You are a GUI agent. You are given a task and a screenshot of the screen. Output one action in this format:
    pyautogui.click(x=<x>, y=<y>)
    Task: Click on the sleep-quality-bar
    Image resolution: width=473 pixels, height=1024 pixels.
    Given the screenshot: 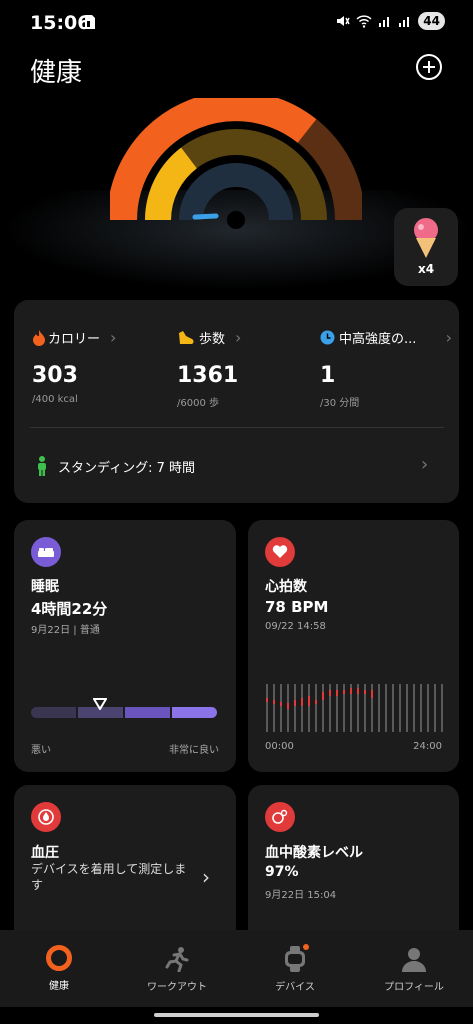 What is the action you would take?
    pyautogui.click(x=124, y=712)
    